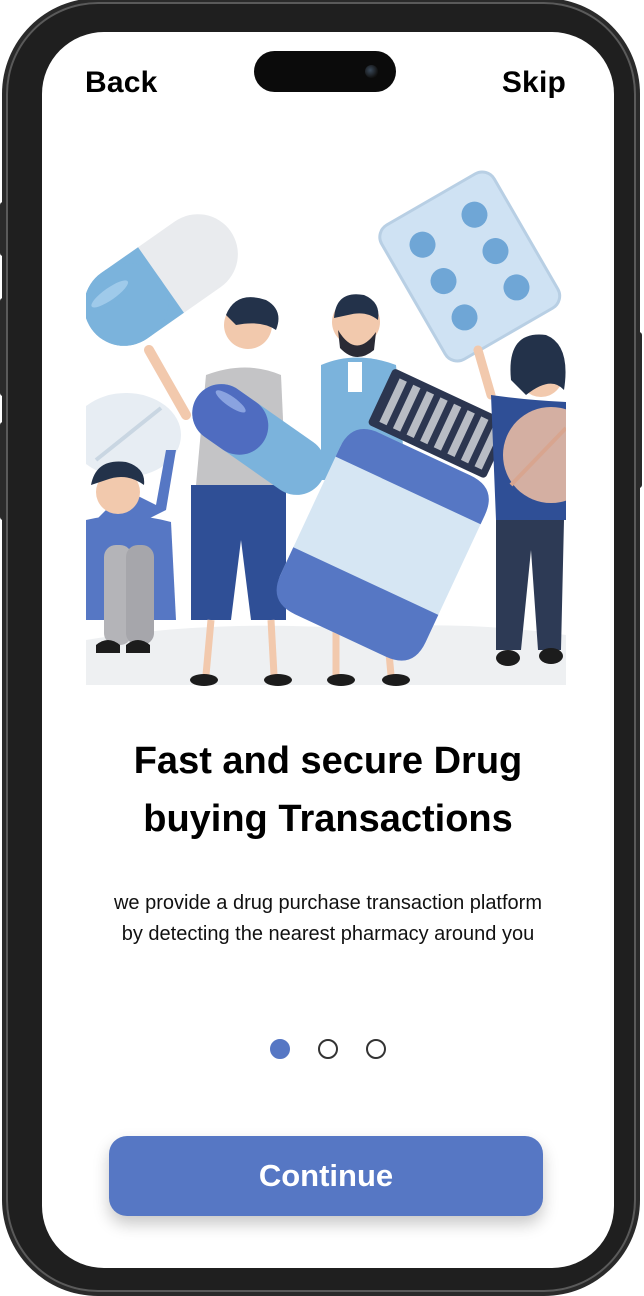 This screenshot has height=1296, width=644. I want to click on person-with-tablet, so click(519, 500).